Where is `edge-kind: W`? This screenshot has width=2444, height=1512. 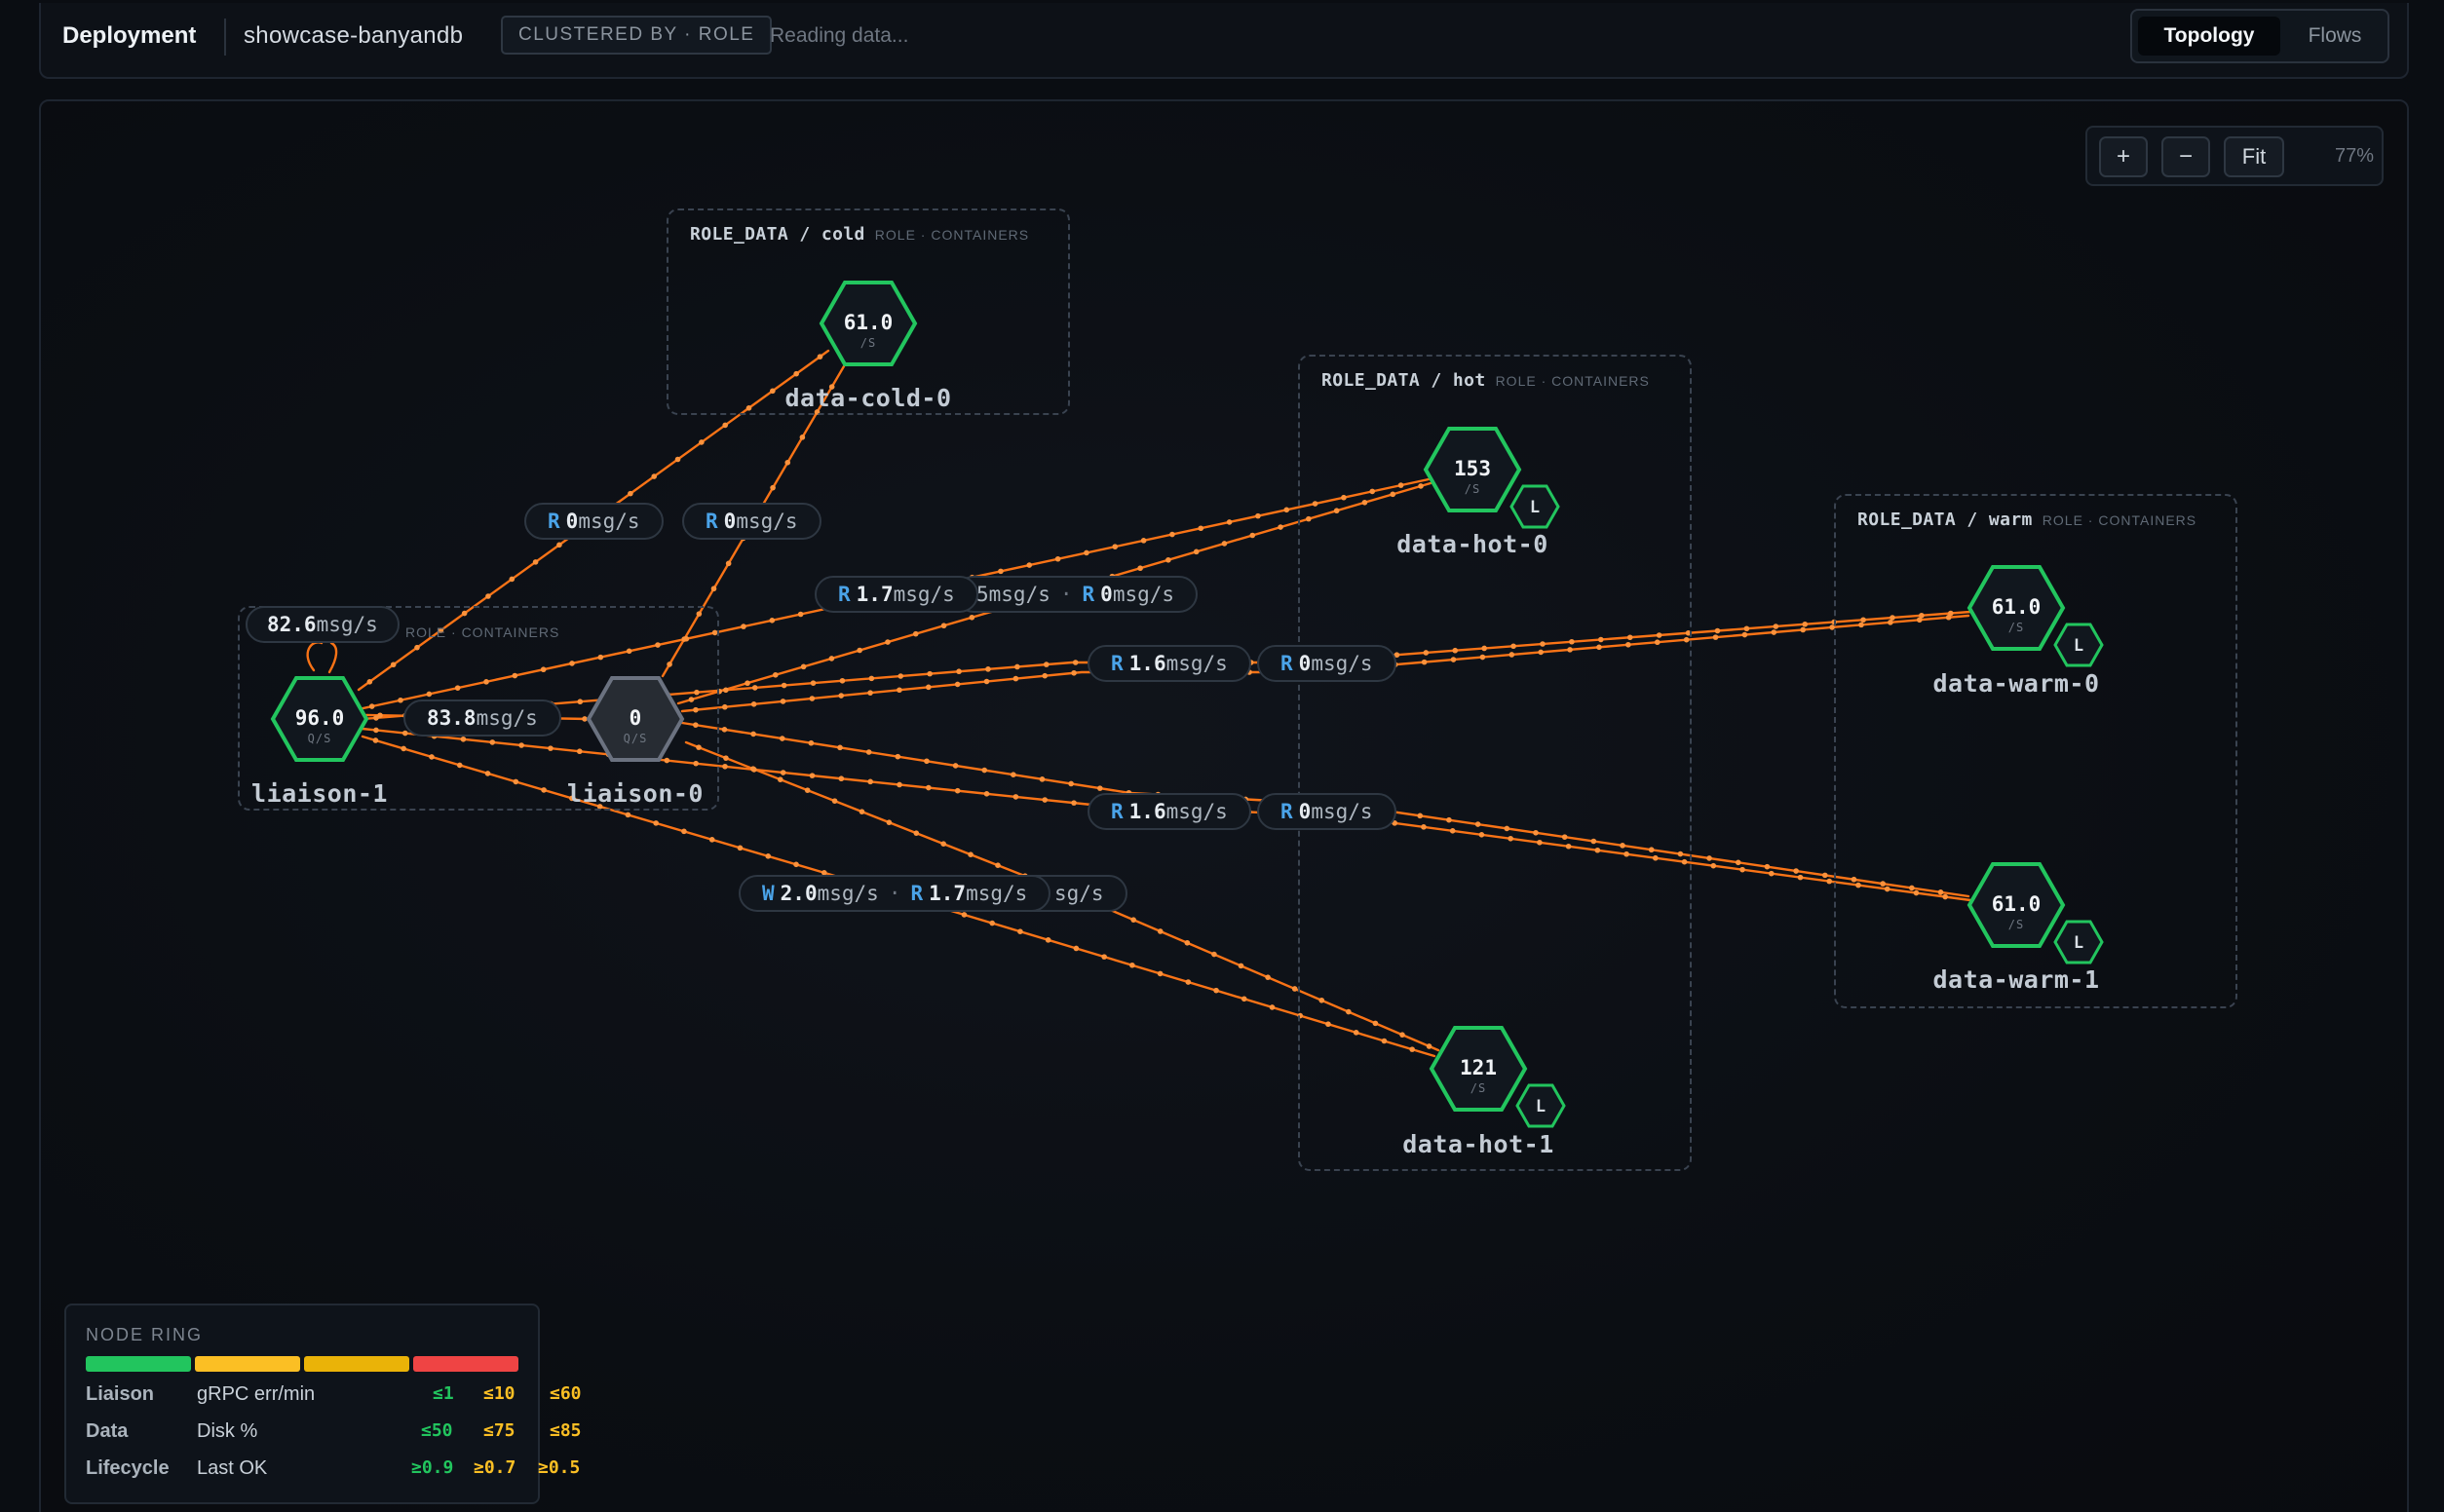
edge-kind: W is located at coordinates (768, 893).